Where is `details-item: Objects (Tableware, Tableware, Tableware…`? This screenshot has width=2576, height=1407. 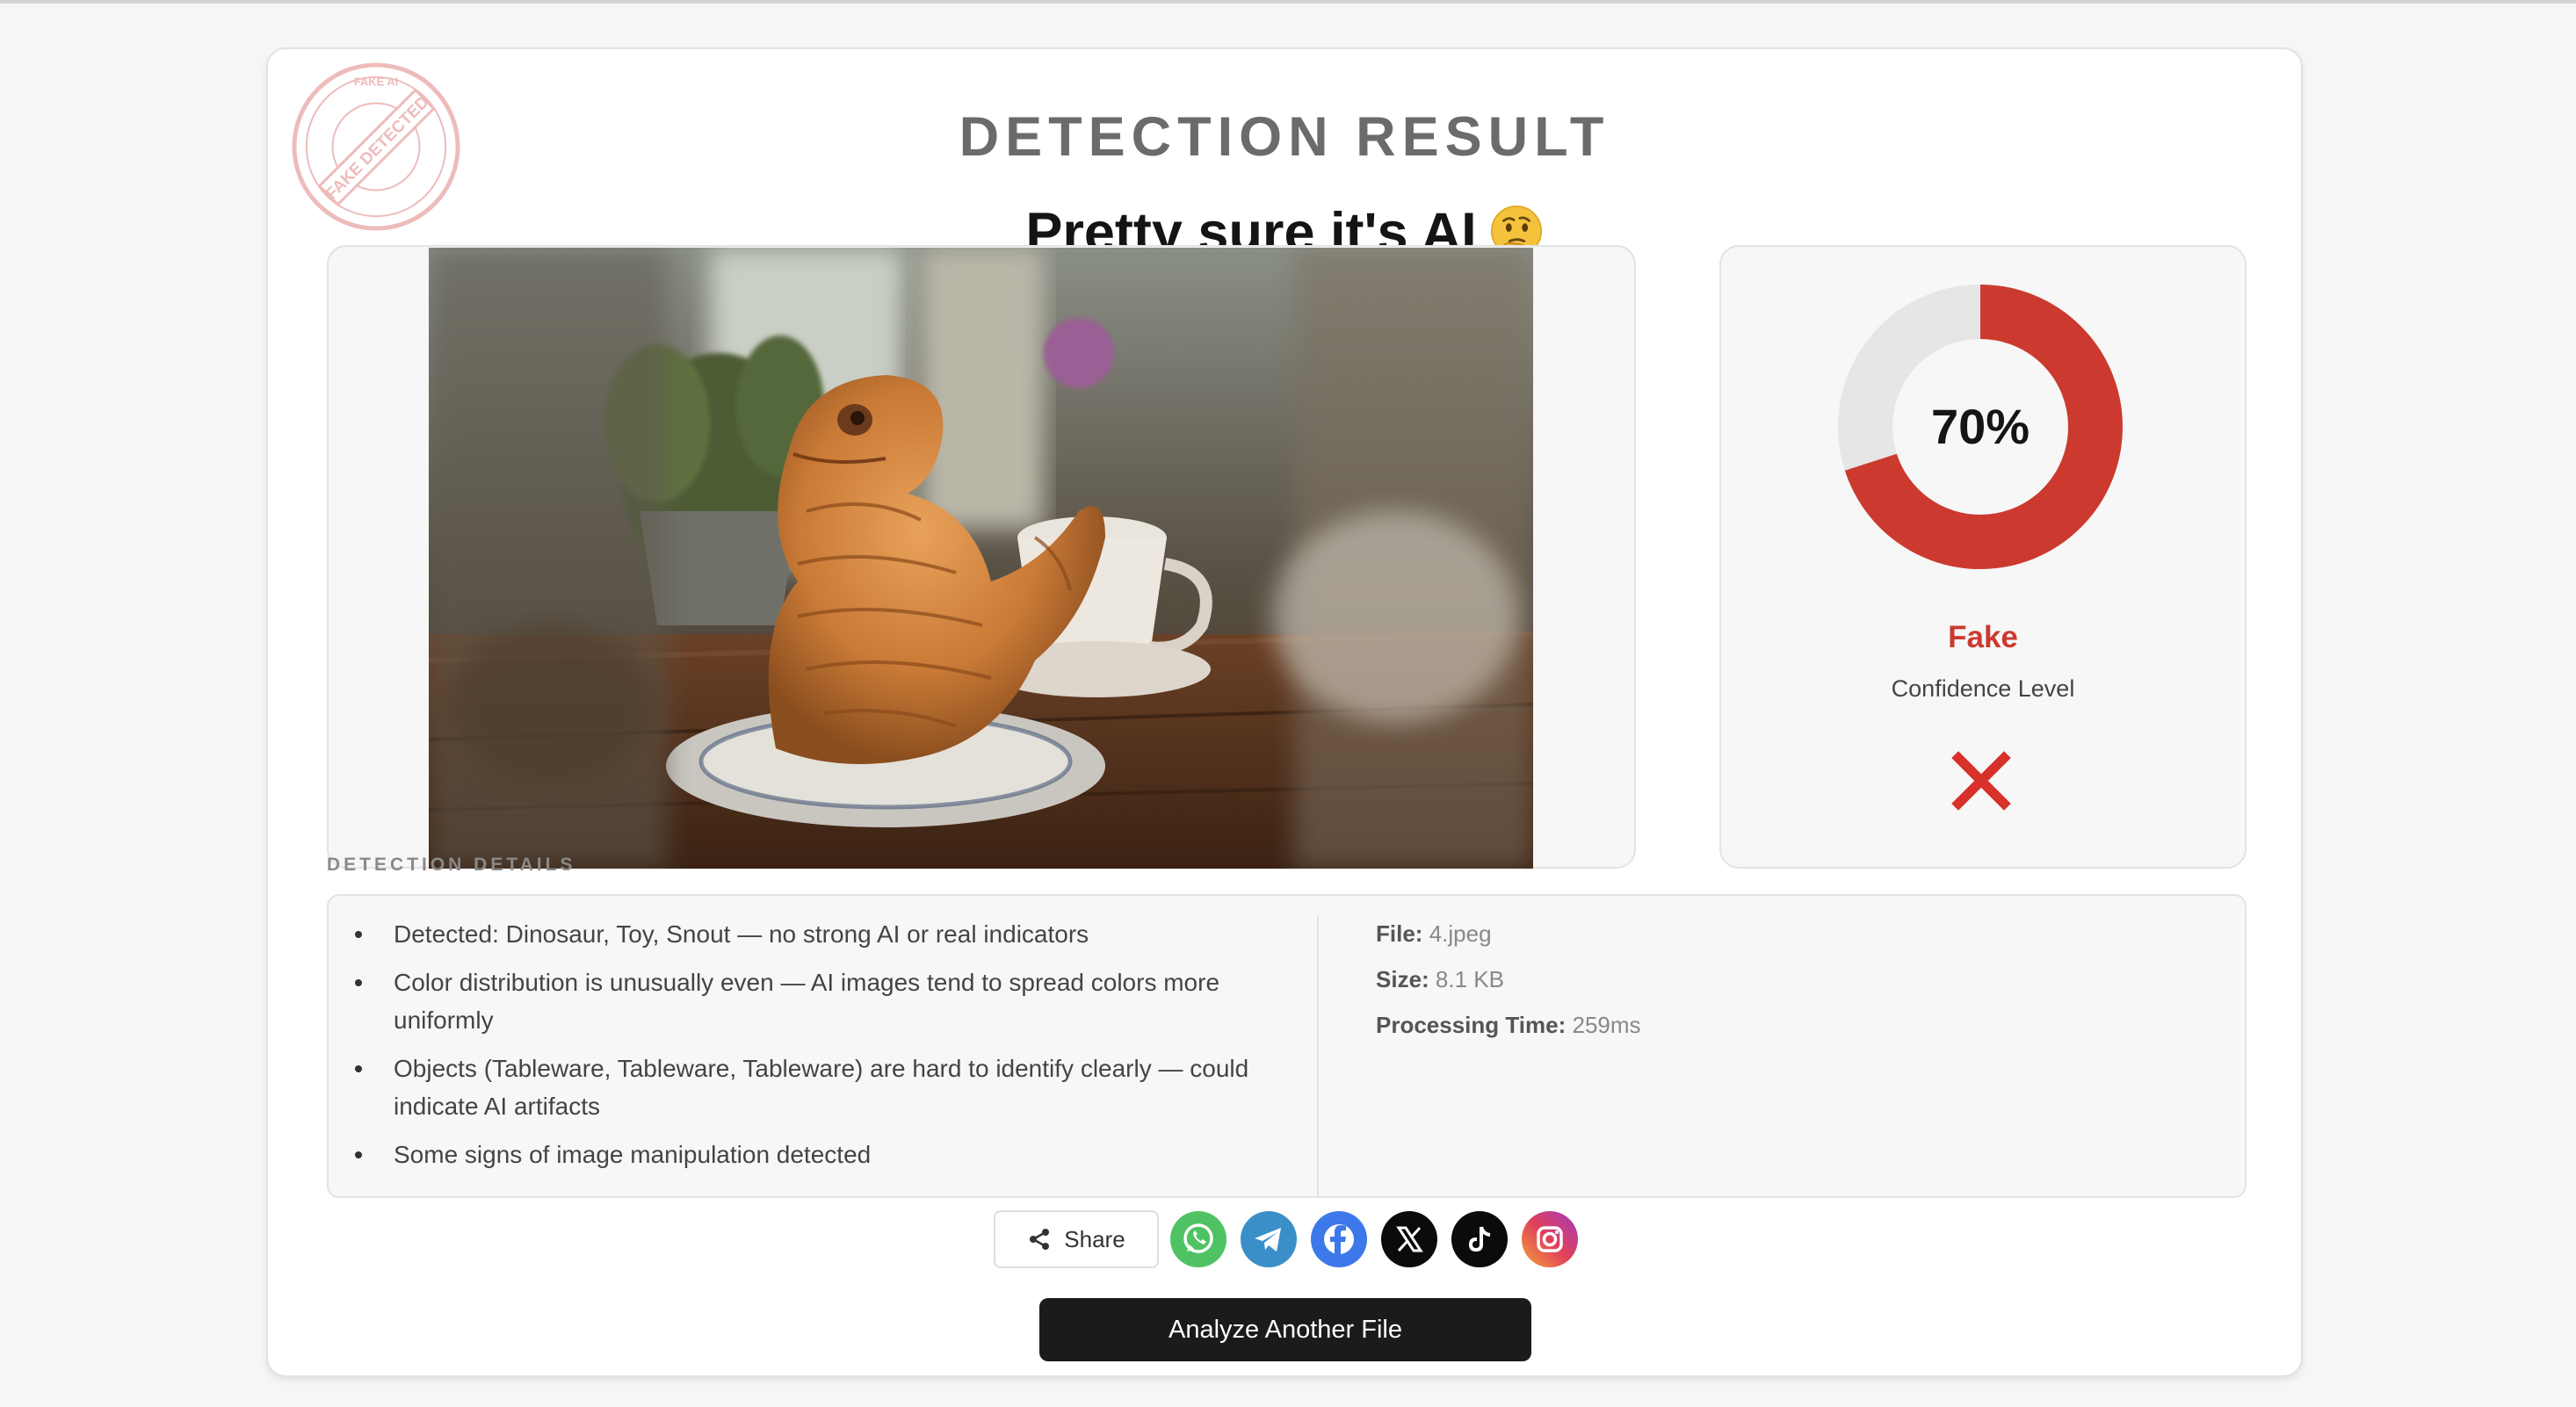 details-item: Objects (Tableware, Tableware, Tableware… is located at coordinates (812, 1088).